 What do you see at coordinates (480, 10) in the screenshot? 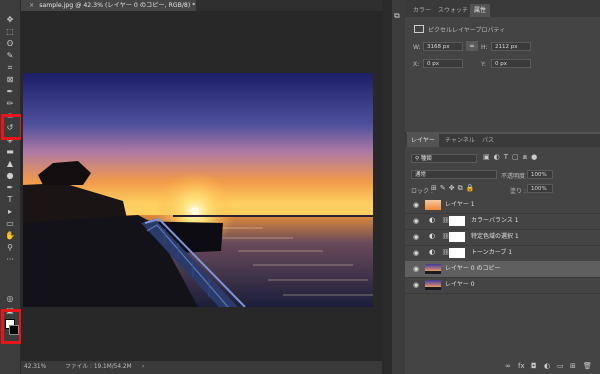
I see `tab-properties: 属性` at bounding box center [480, 10].